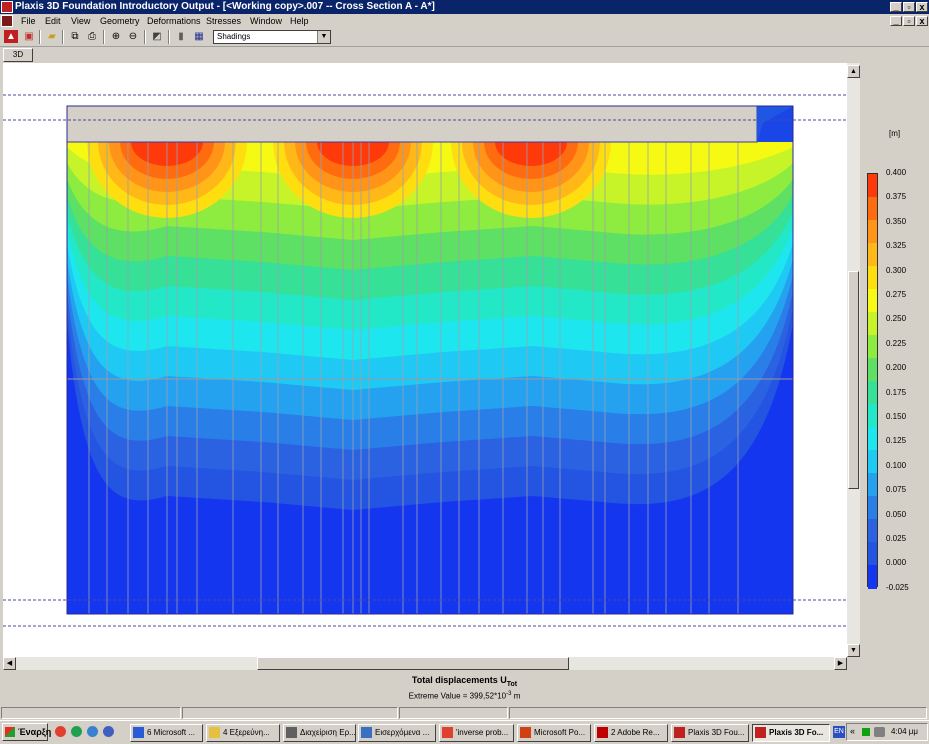 Image resolution: width=929 pixels, height=744 pixels. What do you see at coordinates (896, 514) in the screenshot?
I see `legend-label: 0.050` at bounding box center [896, 514].